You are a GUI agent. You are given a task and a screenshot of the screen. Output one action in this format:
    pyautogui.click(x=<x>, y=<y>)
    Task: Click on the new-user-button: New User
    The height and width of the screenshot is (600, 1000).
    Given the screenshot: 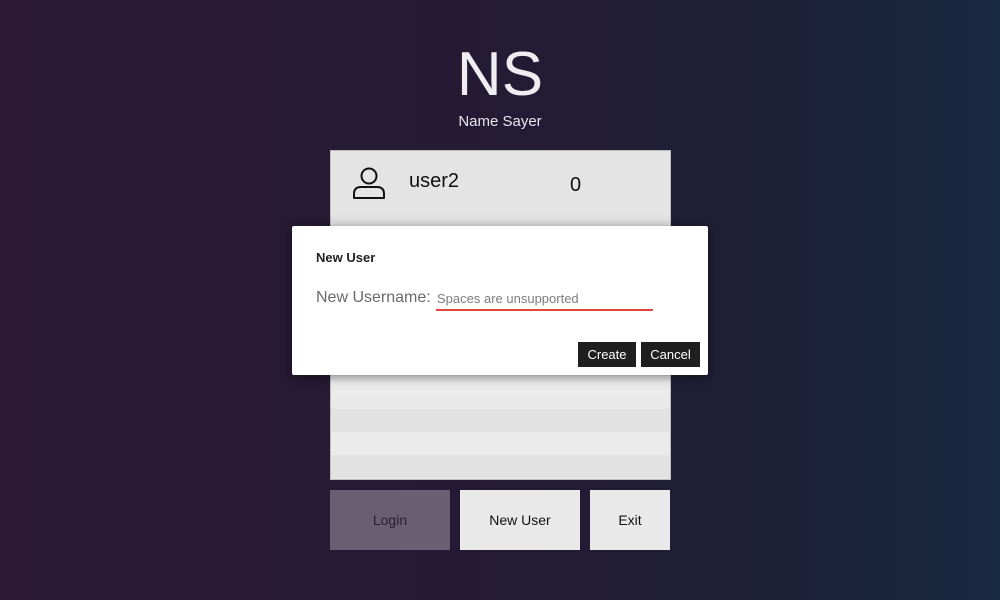 What is the action you would take?
    pyautogui.click(x=520, y=520)
    